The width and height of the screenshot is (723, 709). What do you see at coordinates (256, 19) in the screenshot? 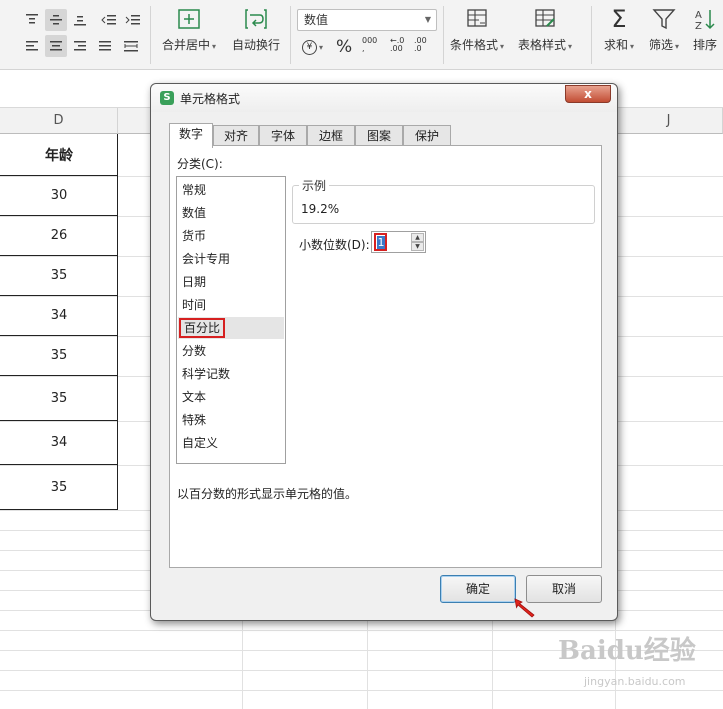
I see `wrap-text-icon` at bounding box center [256, 19].